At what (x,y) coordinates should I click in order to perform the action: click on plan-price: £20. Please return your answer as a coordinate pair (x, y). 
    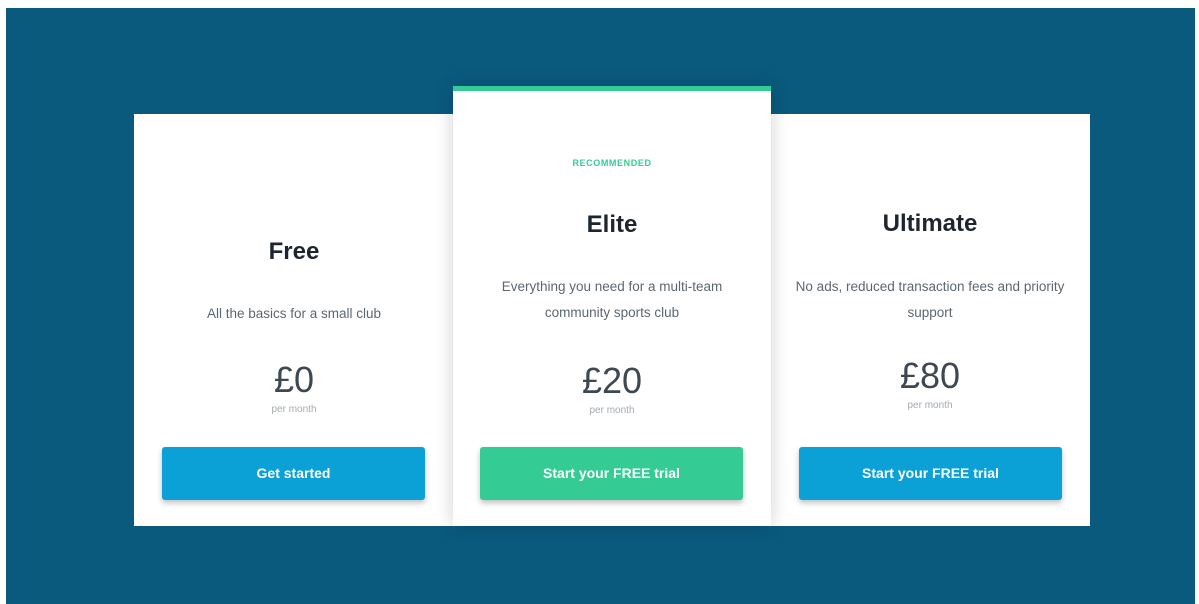
    Looking at the image, I should click on (612, 380).